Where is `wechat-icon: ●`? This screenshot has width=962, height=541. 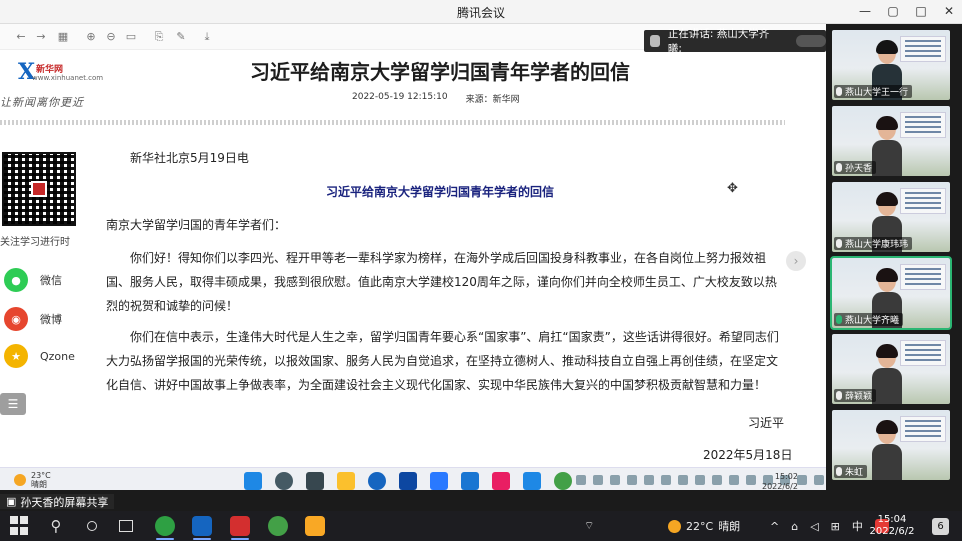 wechat-icon: ● is located at coordinates (16, 280).